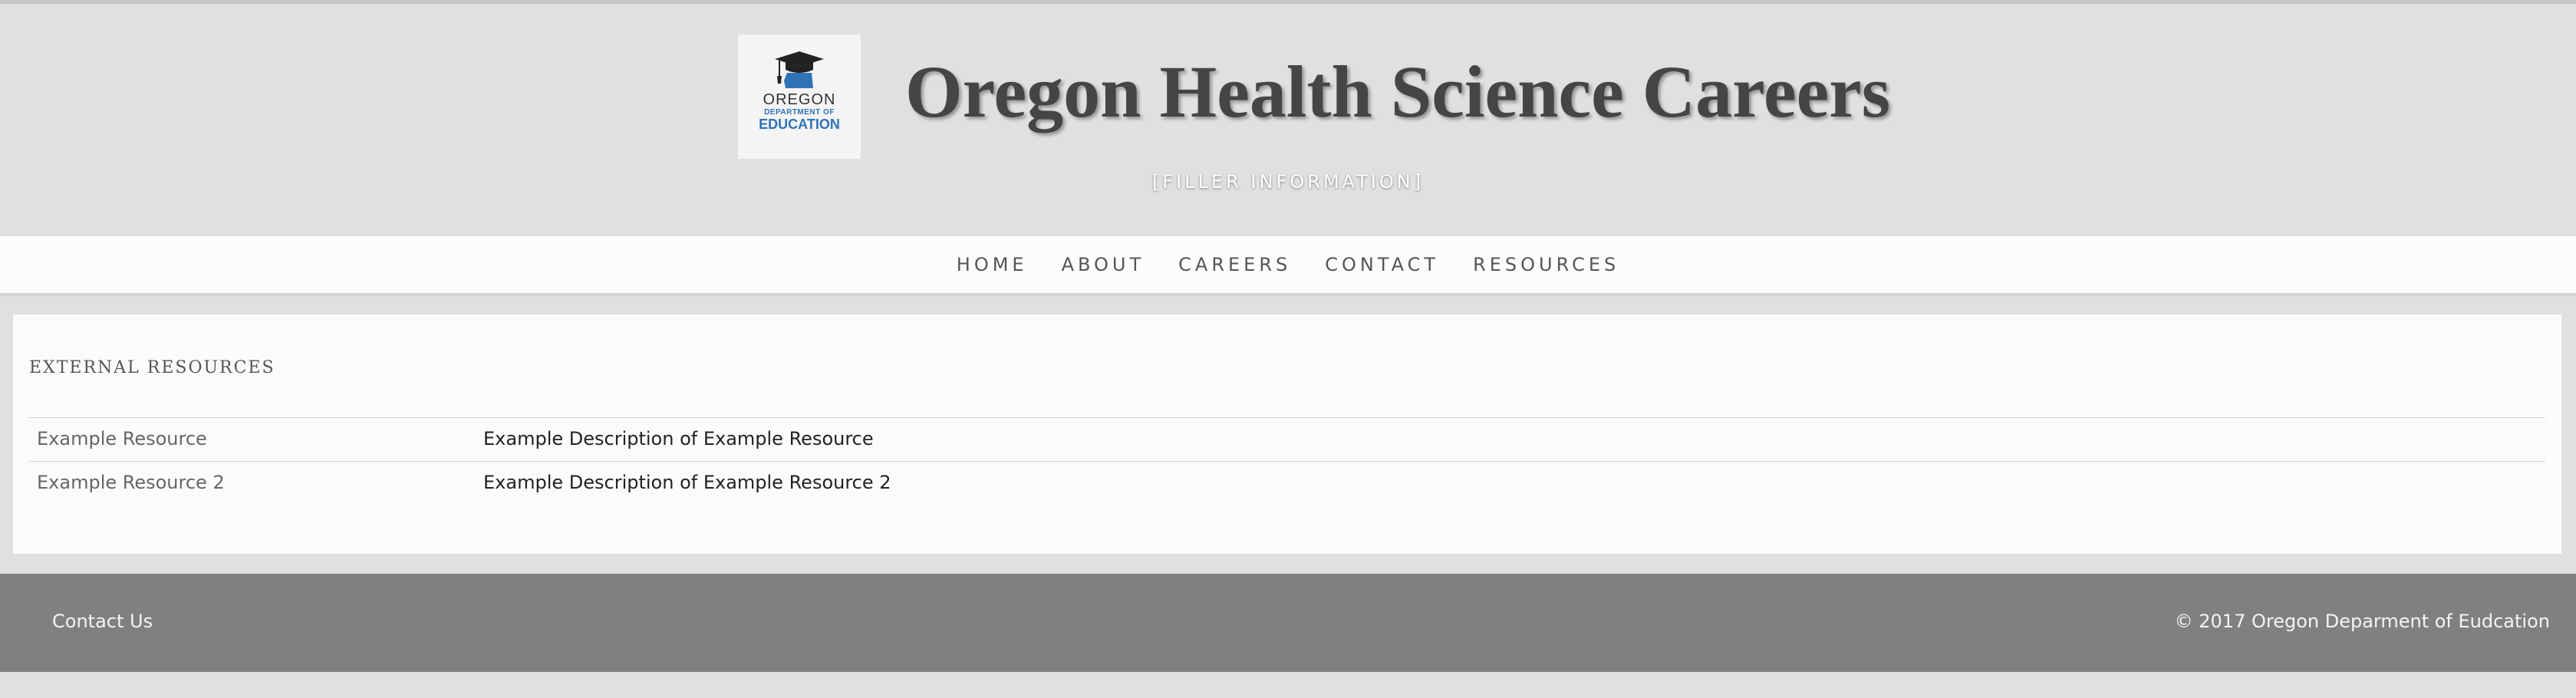  What do you see at coordinates (1546, 265) in the screenshot?
I see `nav-resources: RESOURCES` at bounding box center [1546, 265].